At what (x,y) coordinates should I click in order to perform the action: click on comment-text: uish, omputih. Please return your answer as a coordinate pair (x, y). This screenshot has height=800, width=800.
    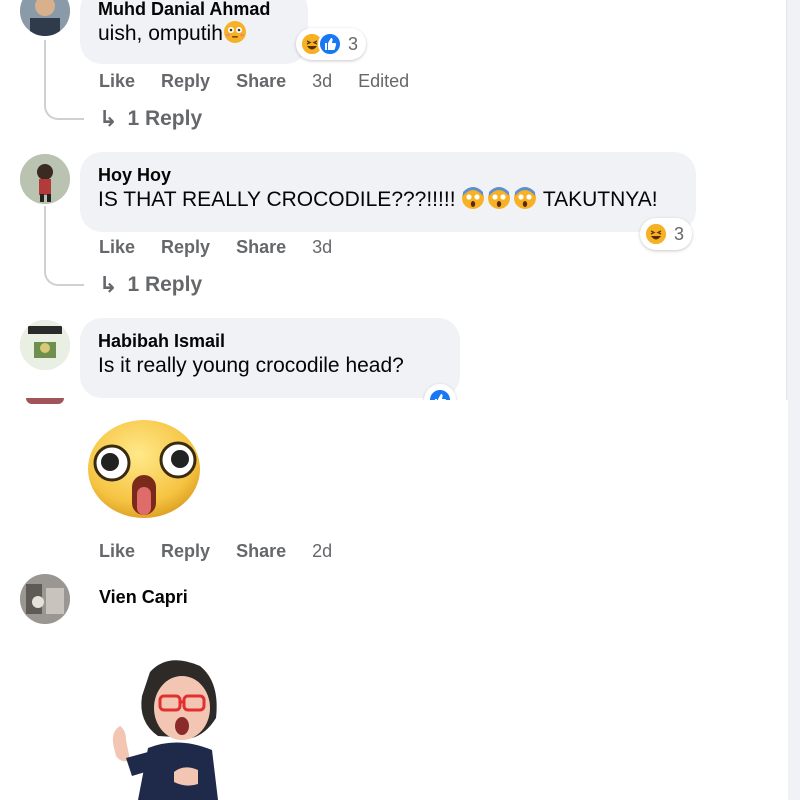
    Looking at the image, I should click on (194, 34).